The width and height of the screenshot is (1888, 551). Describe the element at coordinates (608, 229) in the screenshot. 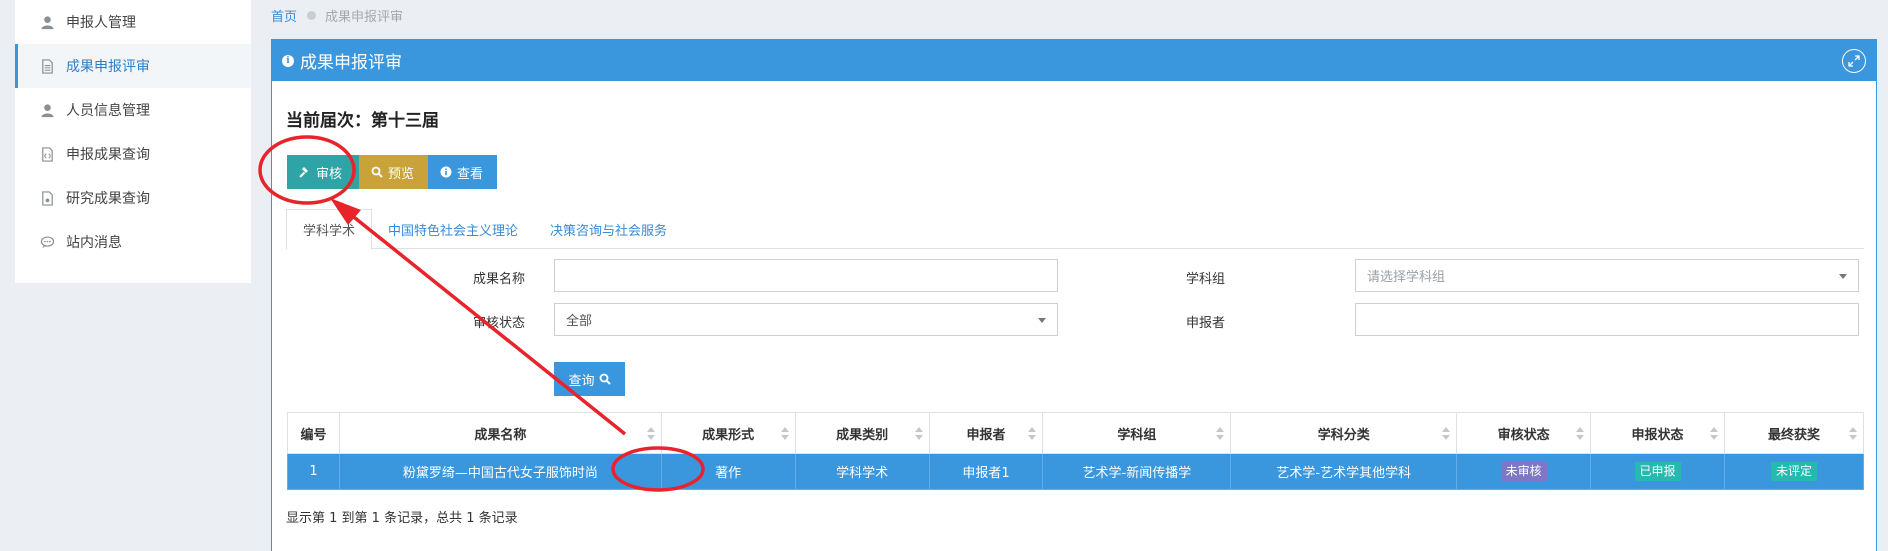

I see `tab-decision-consulting: 决策咨询与社会服务` at that location.